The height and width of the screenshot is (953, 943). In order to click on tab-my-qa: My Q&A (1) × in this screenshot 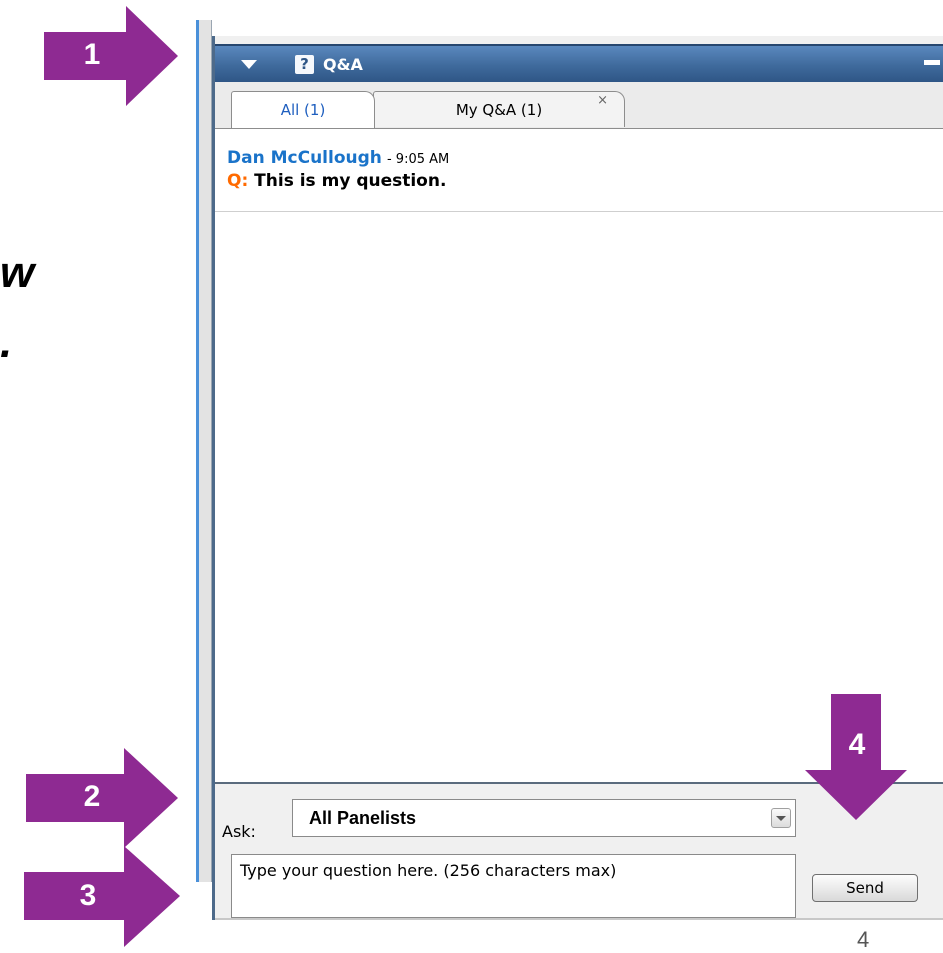, I will do `click(499, 109)`.